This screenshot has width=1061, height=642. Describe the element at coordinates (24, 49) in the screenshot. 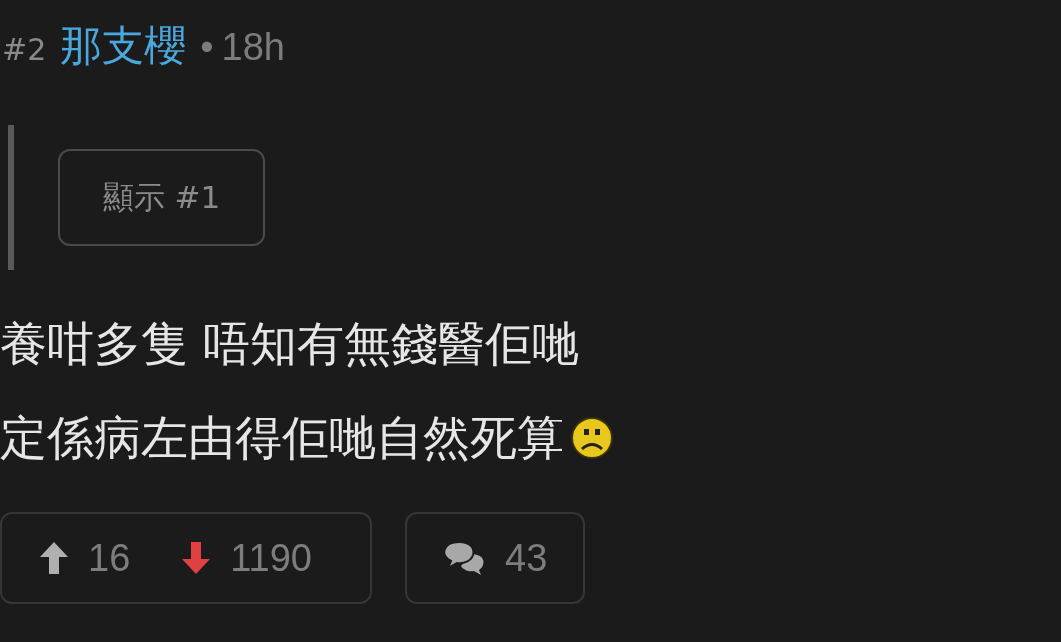

I see `post-number: #2` at that location.